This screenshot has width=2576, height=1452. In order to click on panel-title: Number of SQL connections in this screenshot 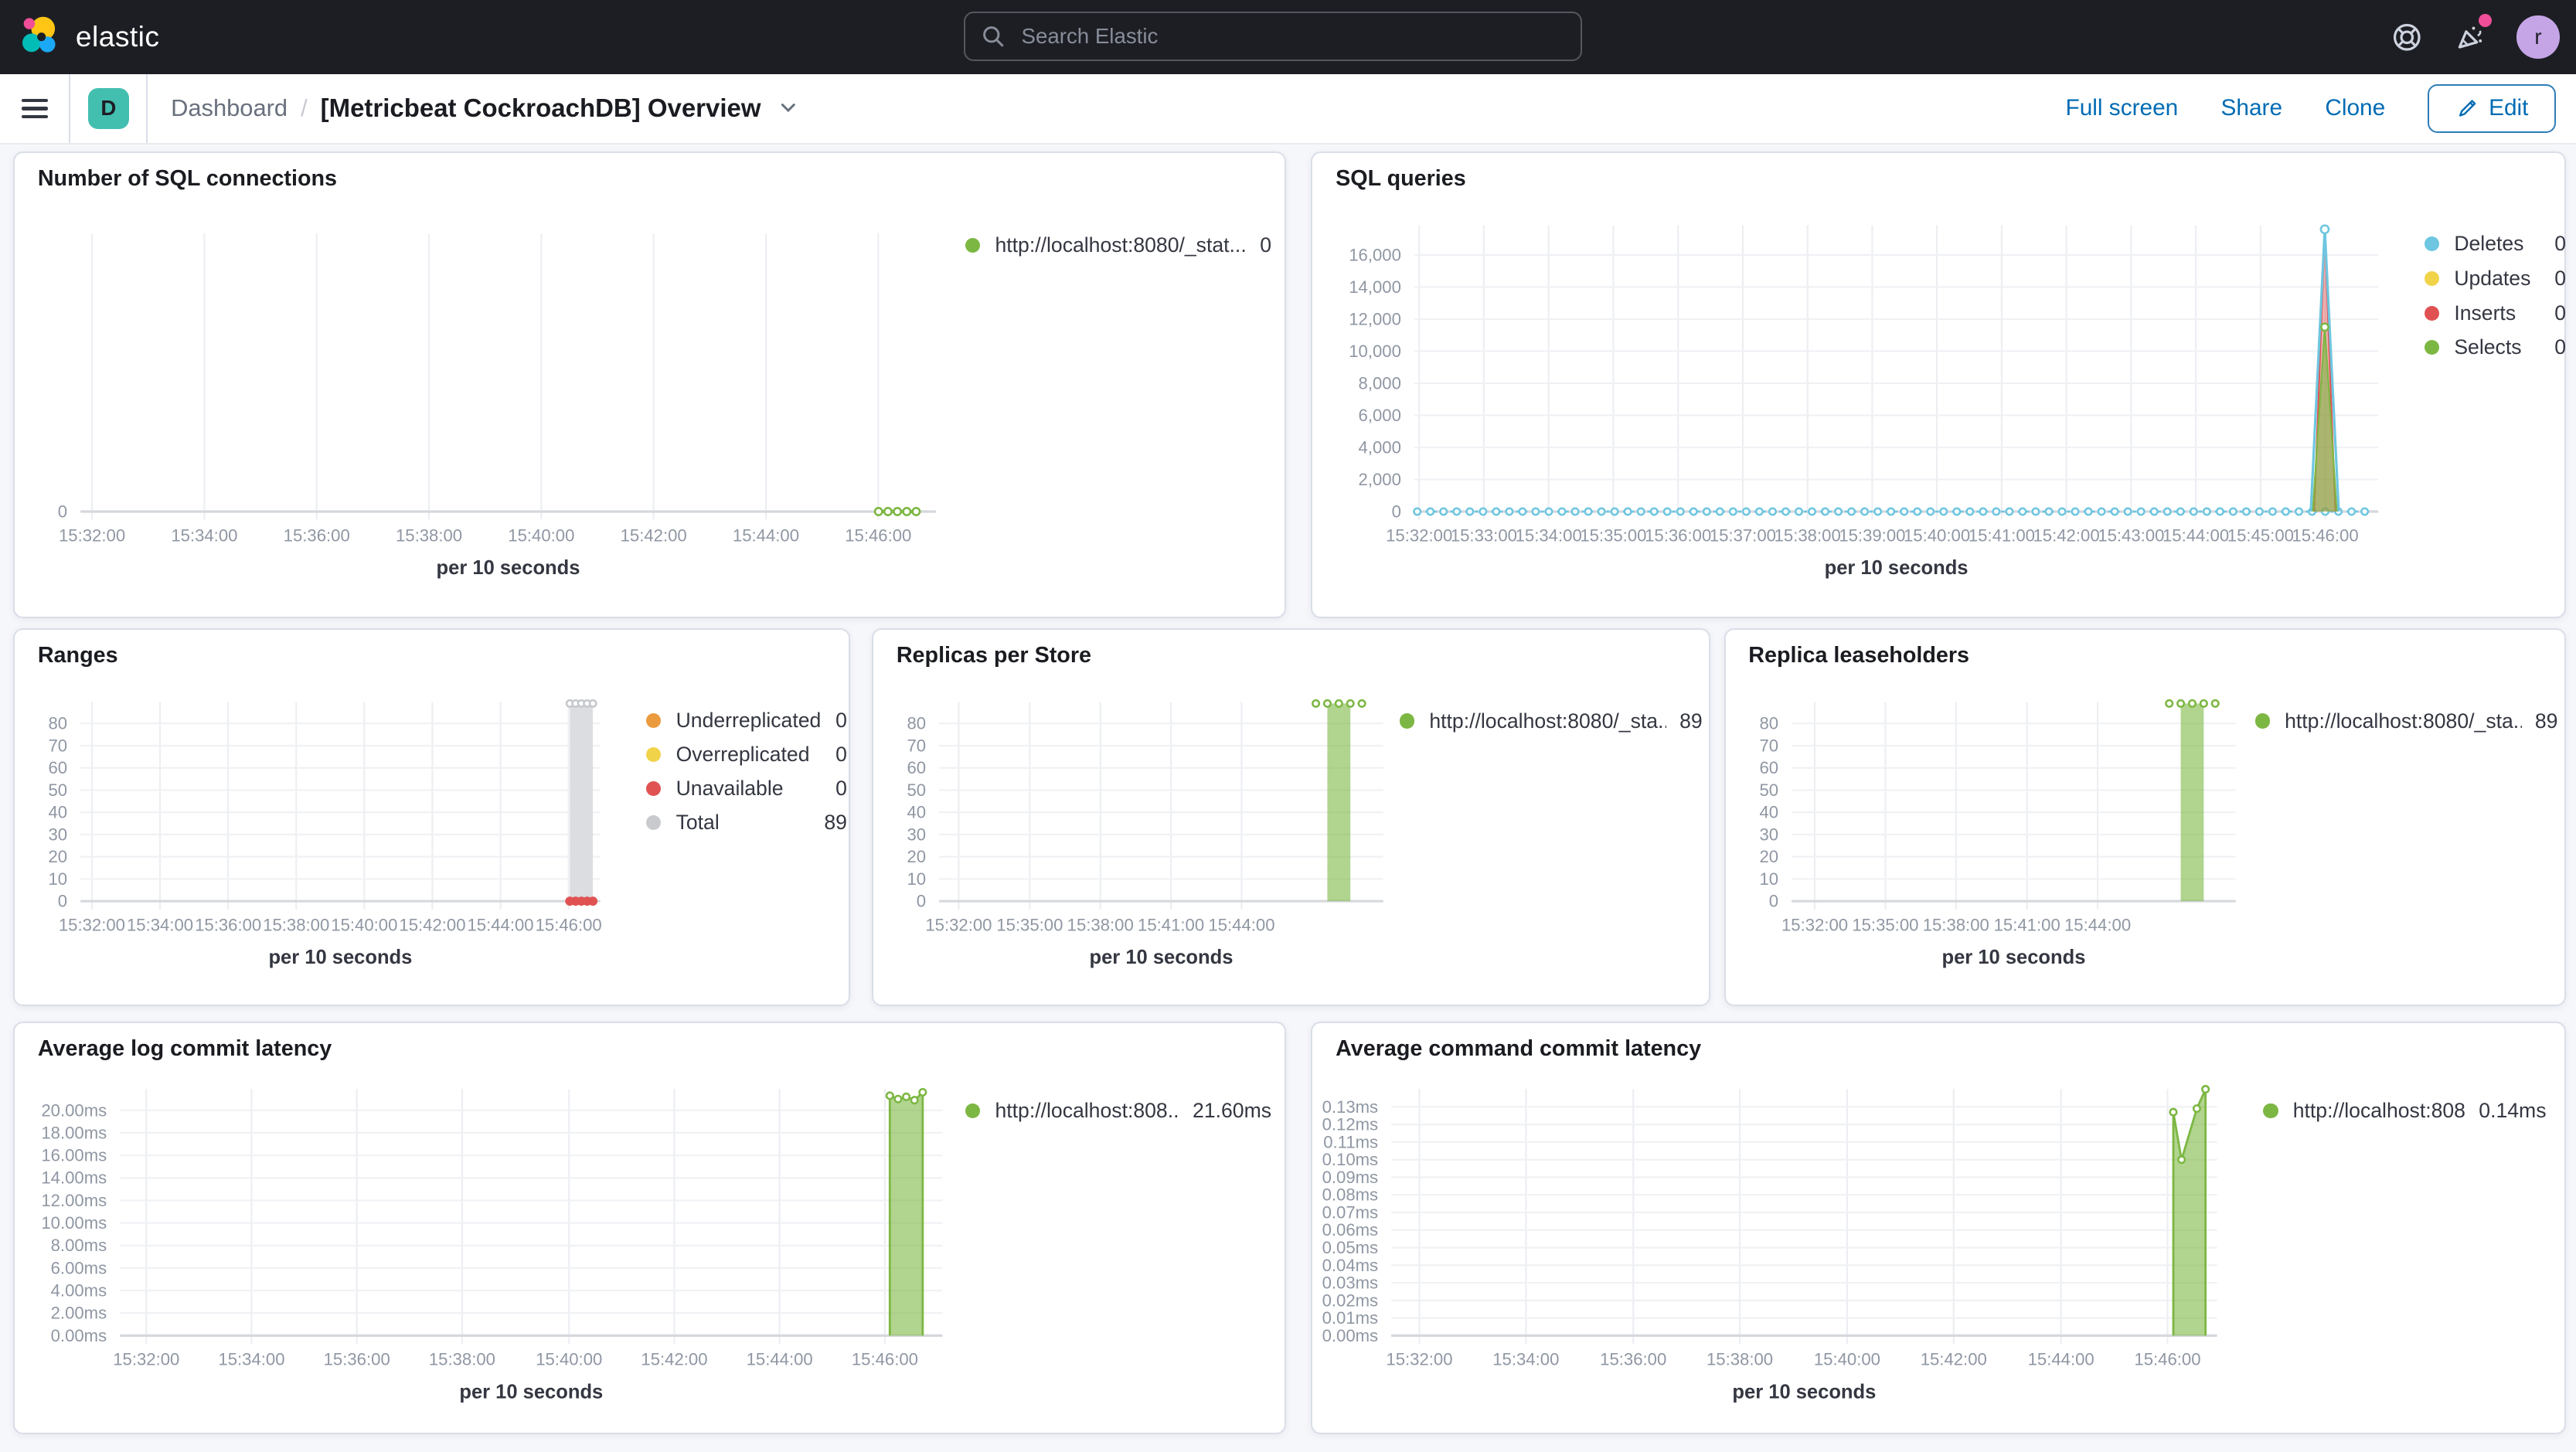, I will do `click(187, 179)`.